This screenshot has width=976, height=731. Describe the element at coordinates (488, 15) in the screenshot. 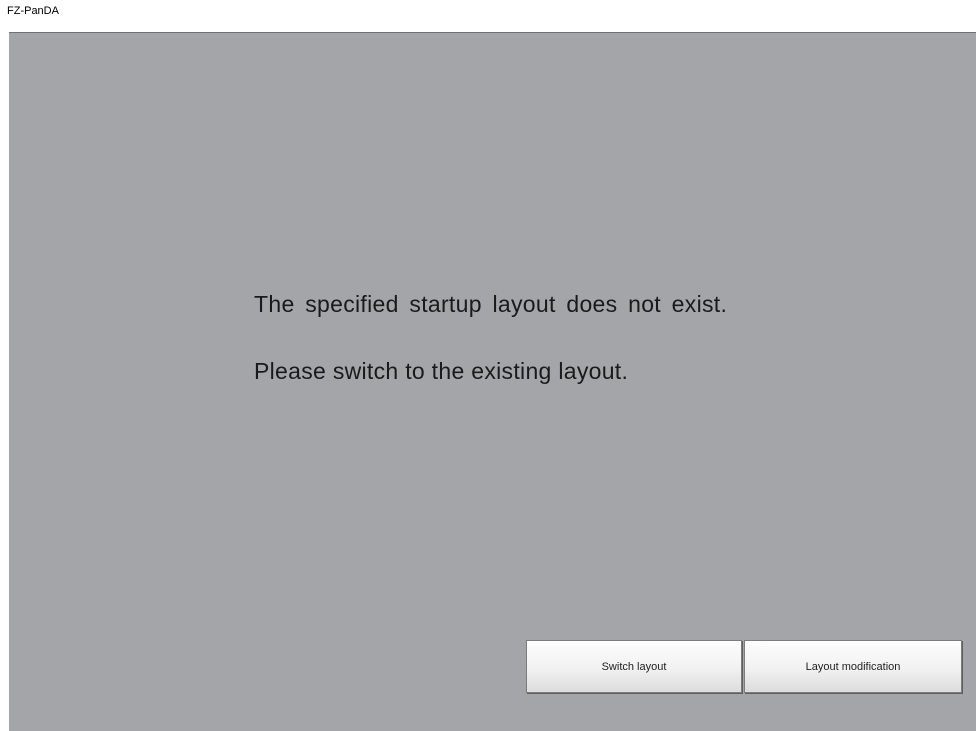

I see `title-bar: FZ-PanDA` at that location.